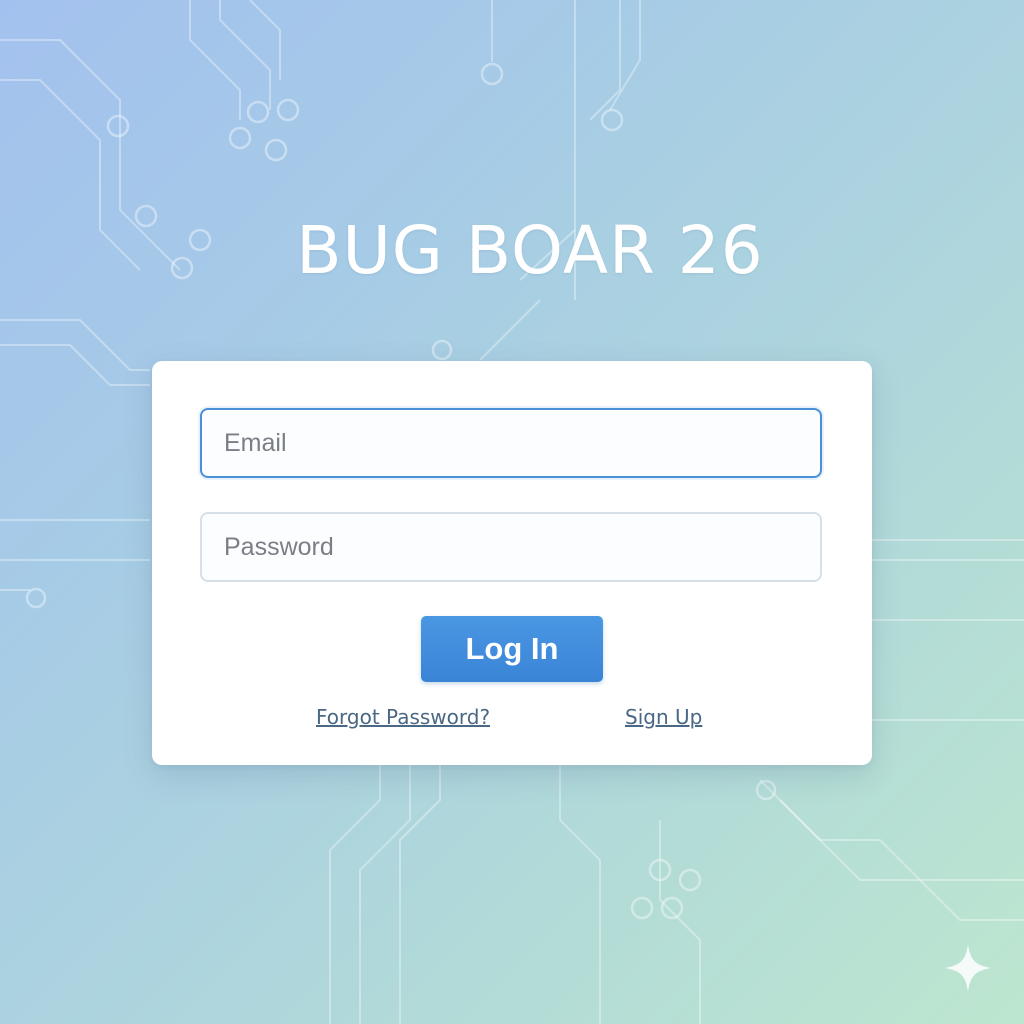  What do you see at coordinates (663, 717) in the screenshot?
I see `sign-up-link: Sign Up` at bounding box center [663, 717].